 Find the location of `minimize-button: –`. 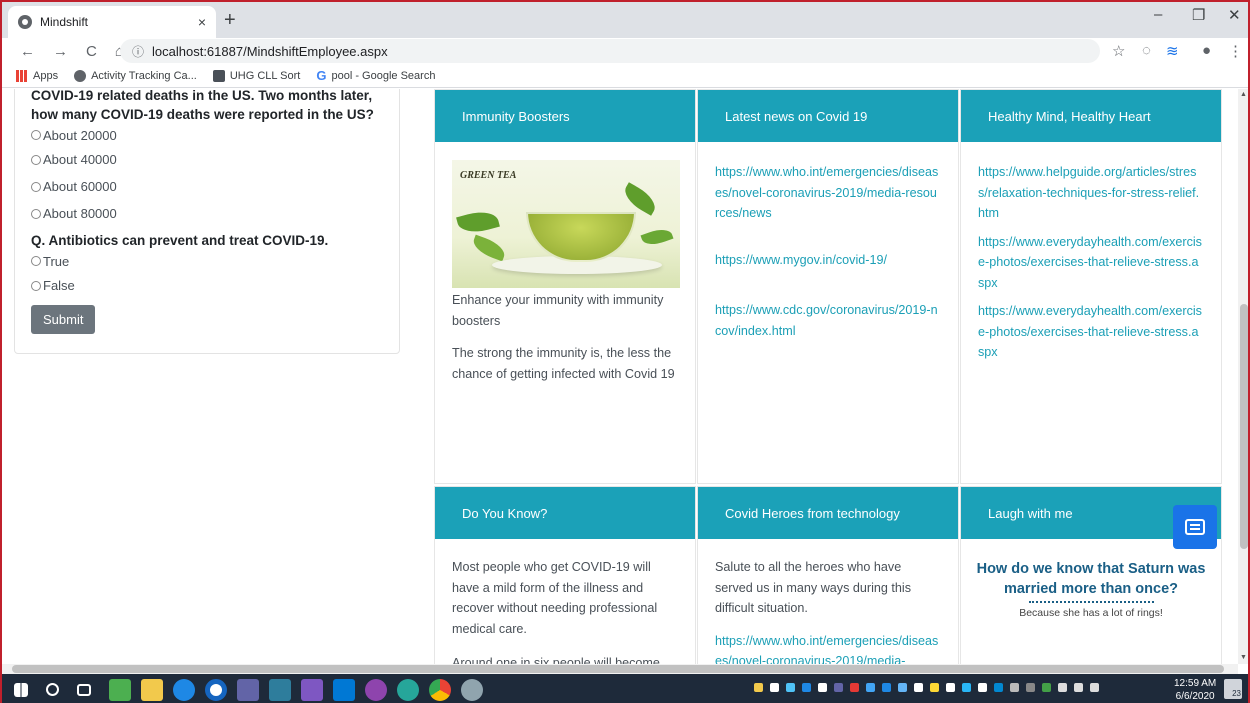

minimize-button: – is located at coordinates (1158, 14).